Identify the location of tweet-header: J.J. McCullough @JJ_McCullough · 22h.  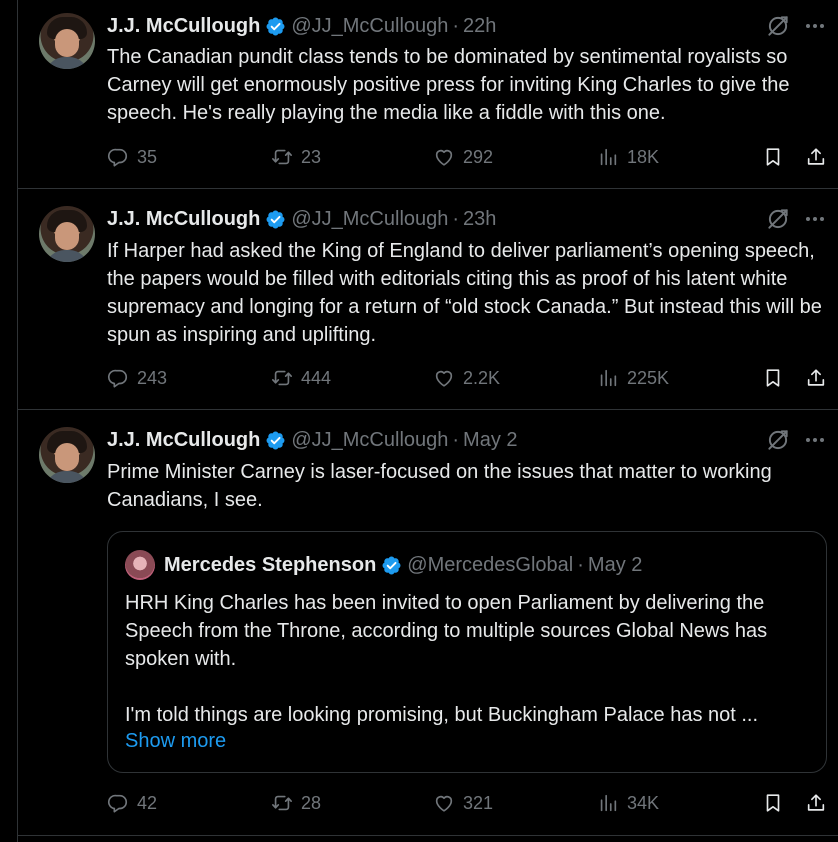
(301, 26).